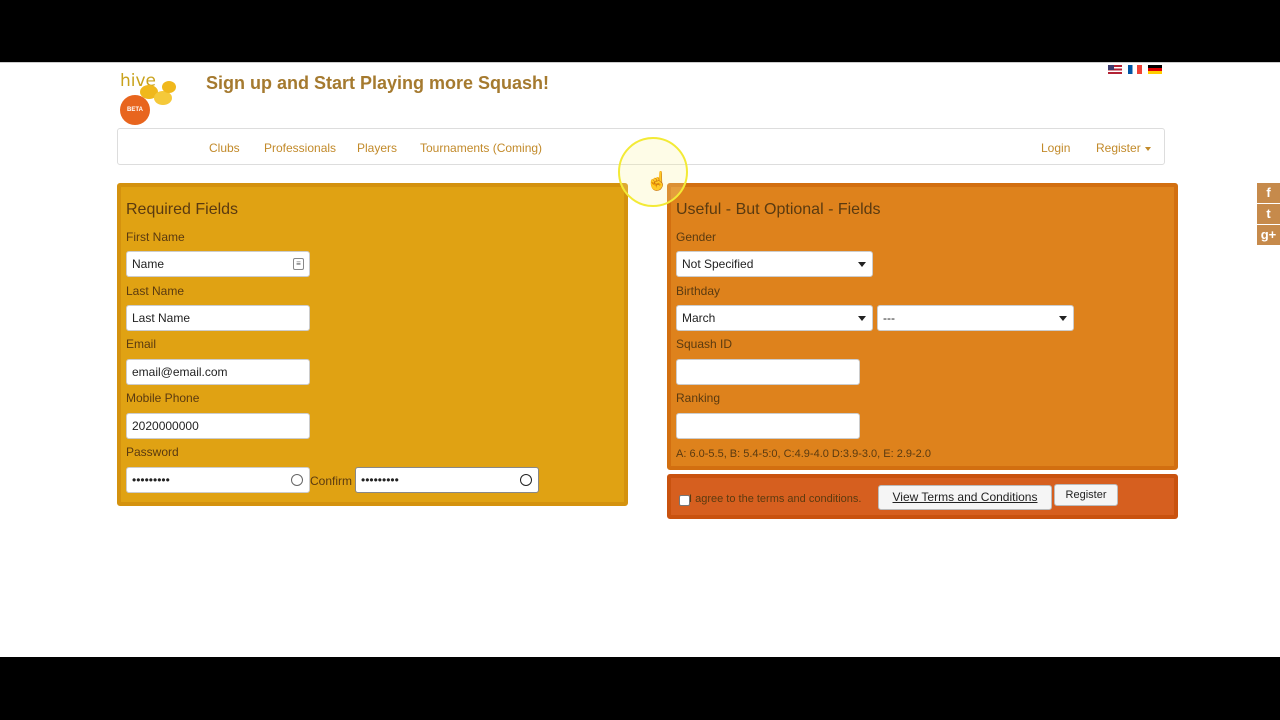 The width and height of the screenshot is (1280, 720). I want to click on nav-clubs: Clubs, so click(224, 148).